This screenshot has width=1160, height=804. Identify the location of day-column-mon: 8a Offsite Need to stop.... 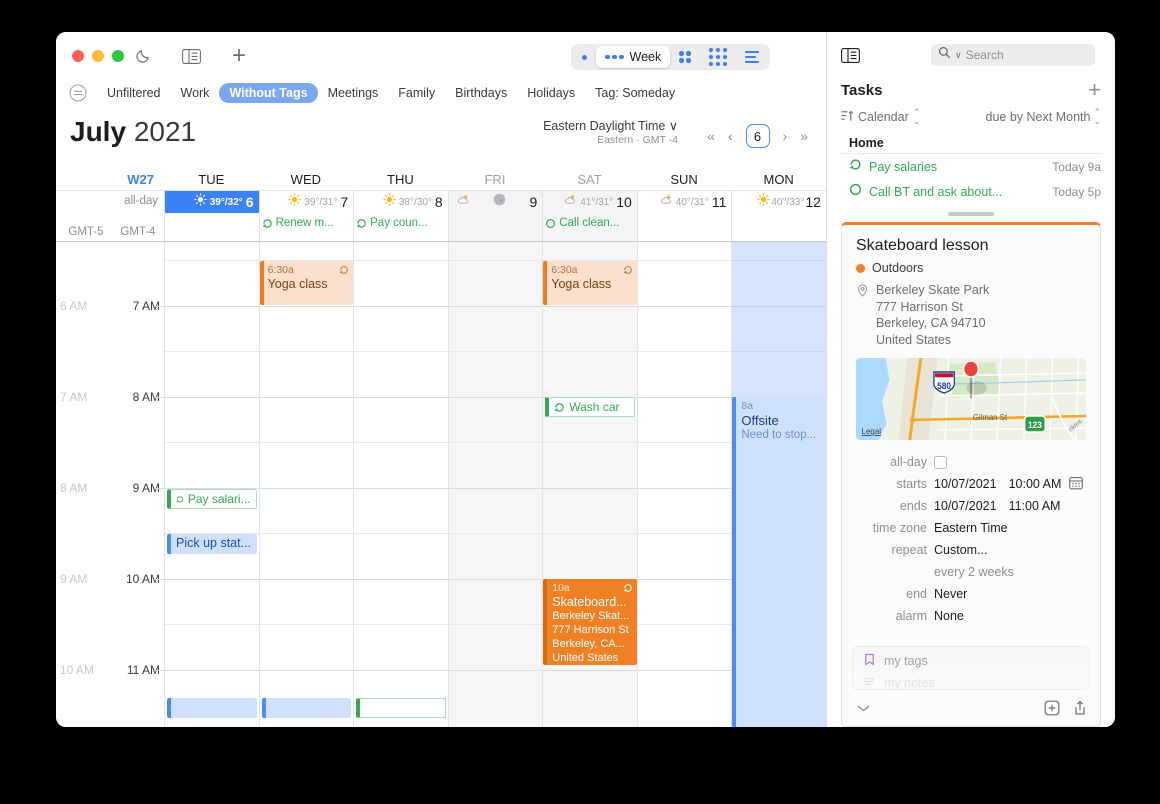
(778, 484).